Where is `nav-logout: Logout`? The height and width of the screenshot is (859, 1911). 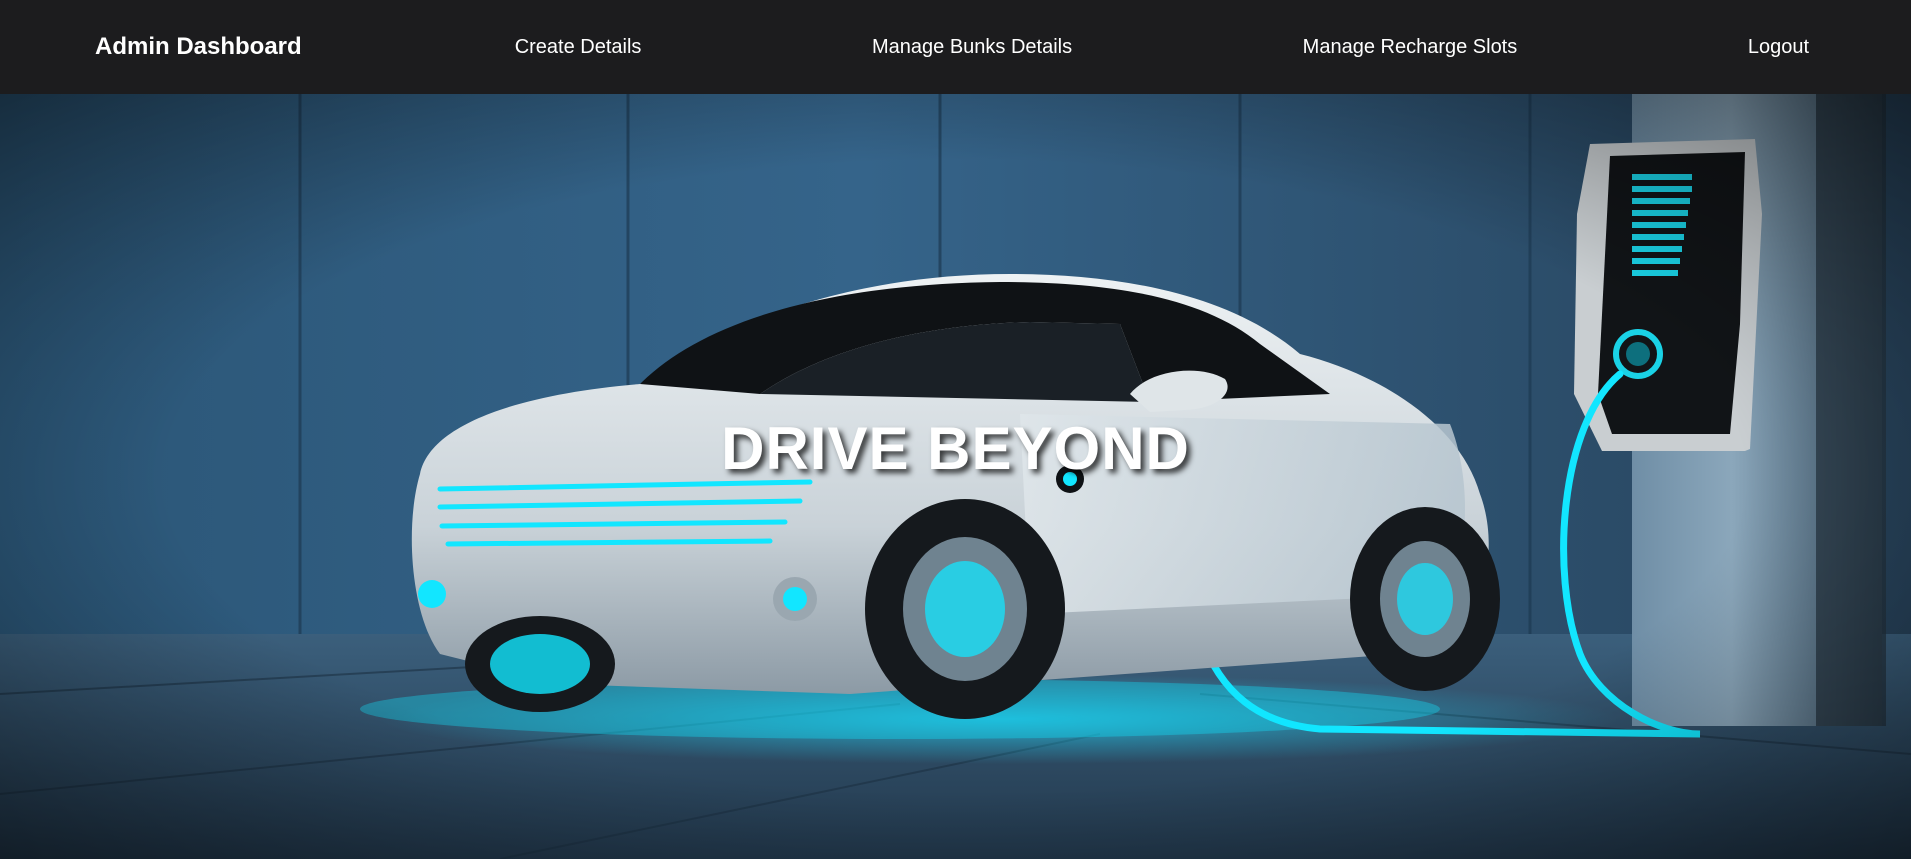 nav-logout: Logout is located at coordinates (1778, 47).